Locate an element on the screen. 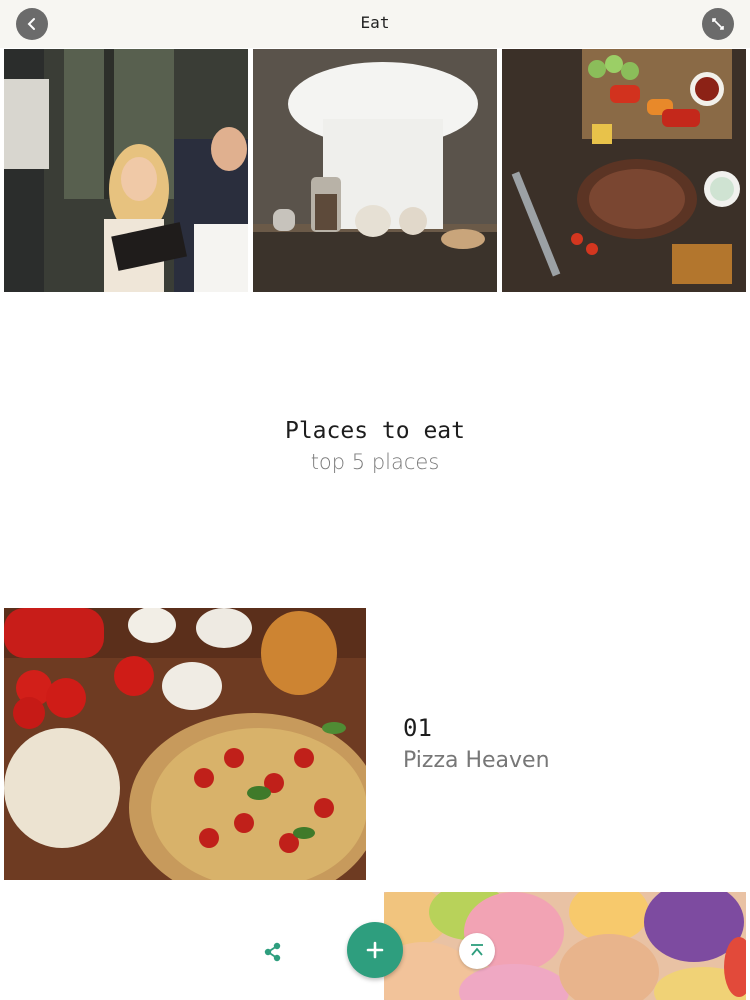  expand-icon is located at coordinates (718, 24).